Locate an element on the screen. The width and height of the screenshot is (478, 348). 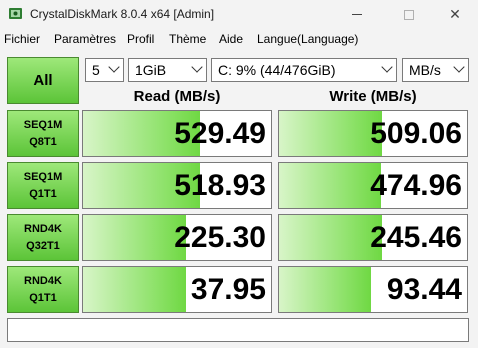
read-value: 225.30 is located at coordinates (220, 237).